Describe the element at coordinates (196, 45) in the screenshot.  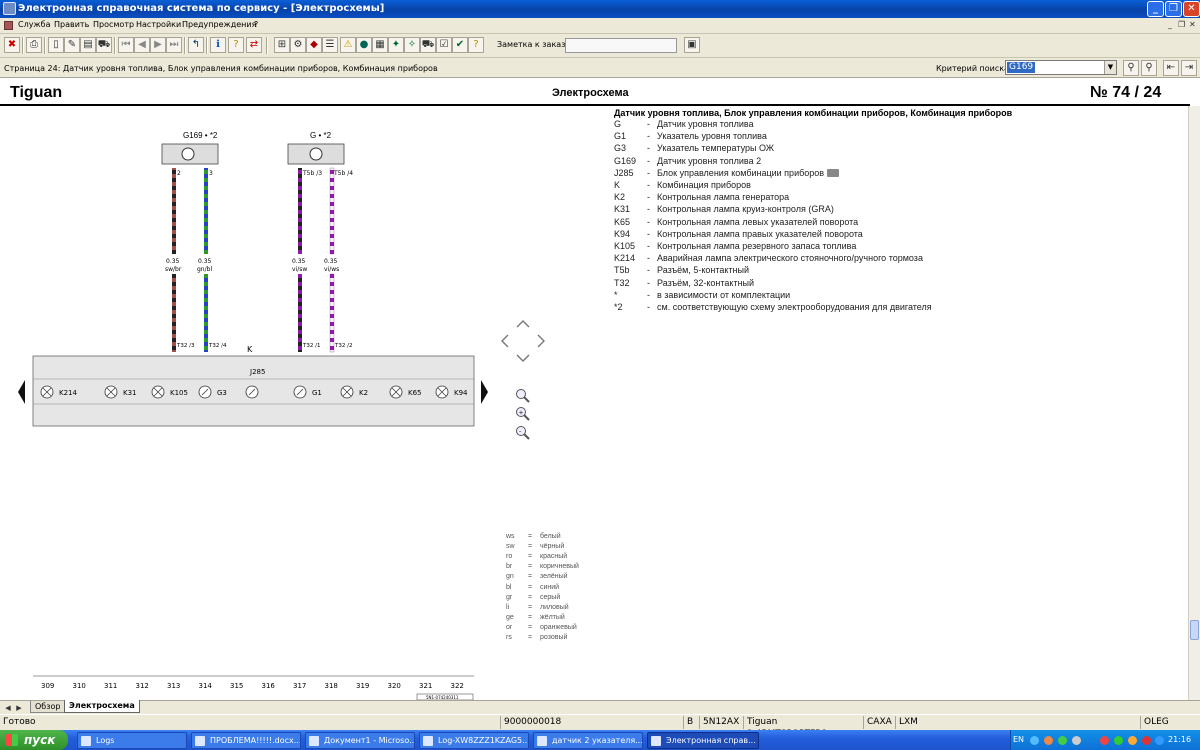
I see `back-icon: ↰` at that location.